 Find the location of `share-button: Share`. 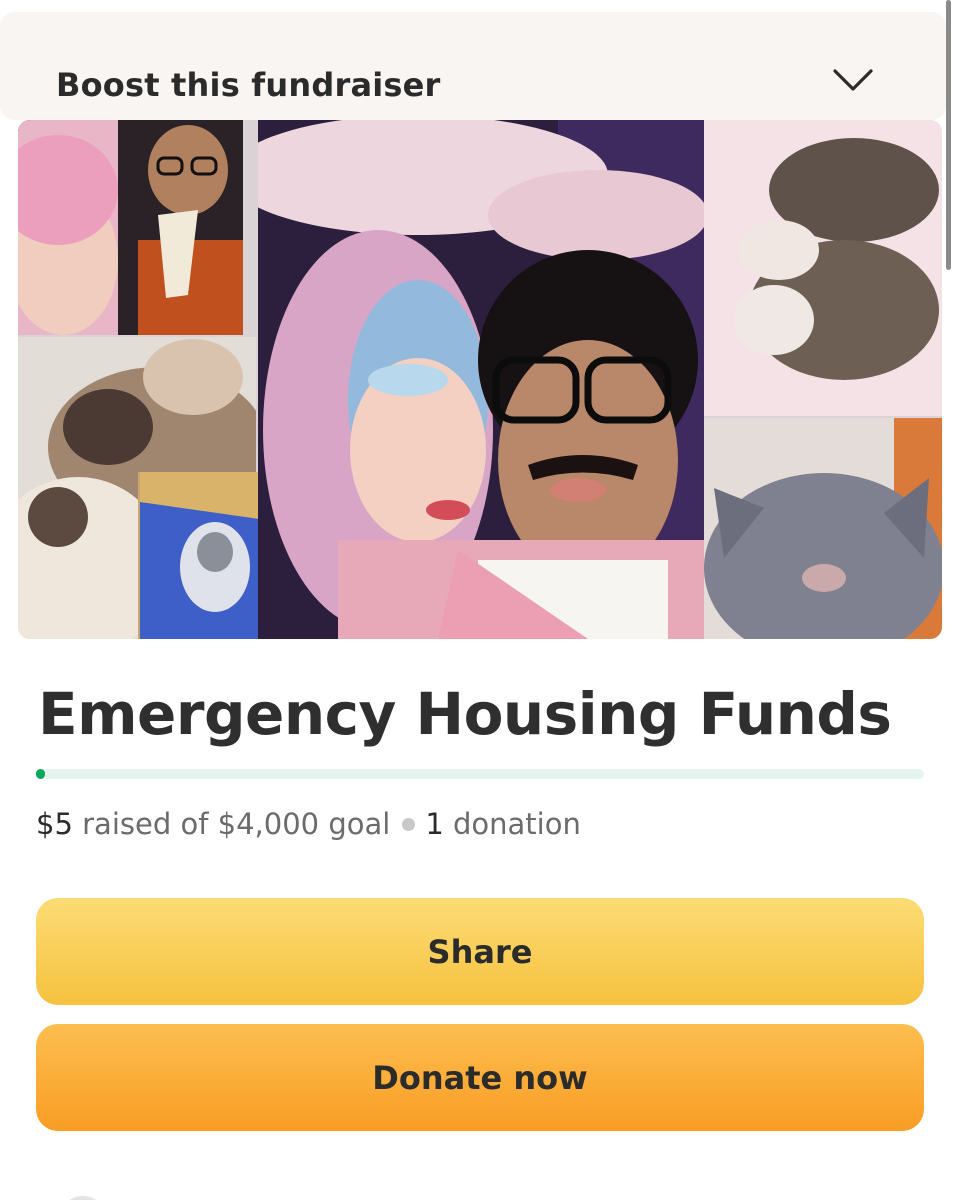

share-button: Share is located at coordinates (480, 951).